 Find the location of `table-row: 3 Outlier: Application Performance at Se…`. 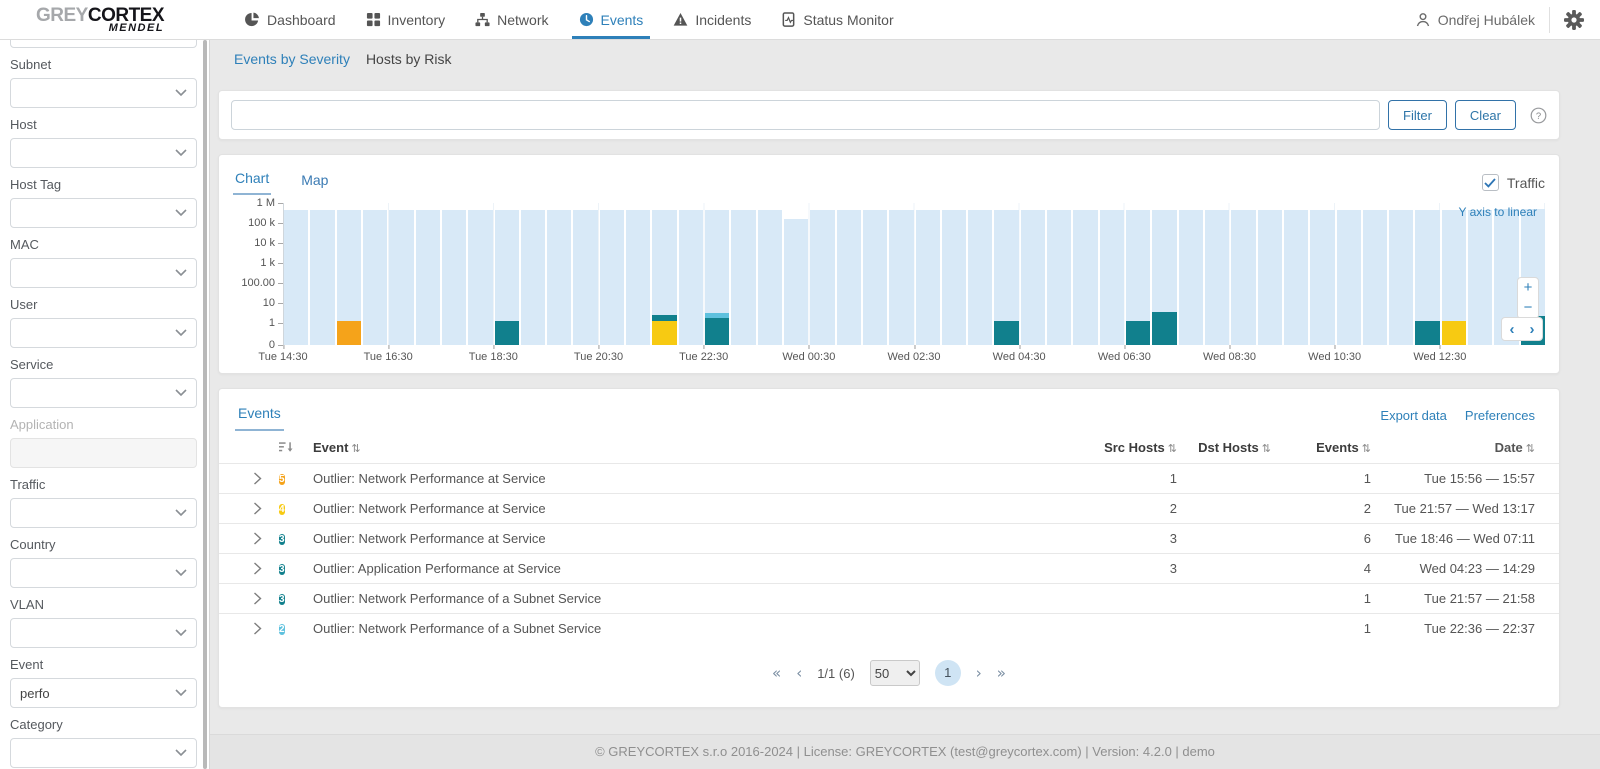

table-row: 3 Outlier: Application Performance at Se… is located at coordinates (889, 568).